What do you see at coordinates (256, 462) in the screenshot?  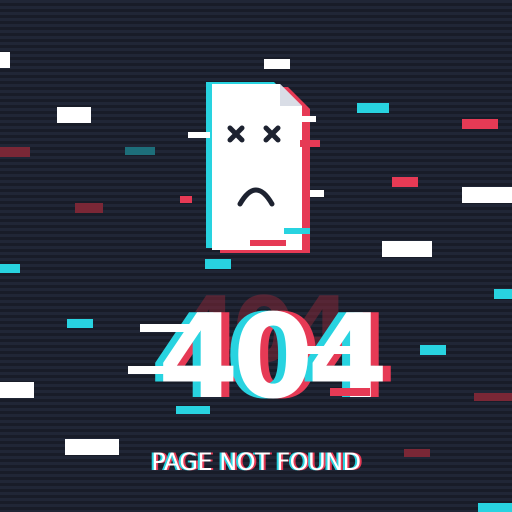 I see `error-message: PAGE NOT FOUND` at bounding box center [256, 462].